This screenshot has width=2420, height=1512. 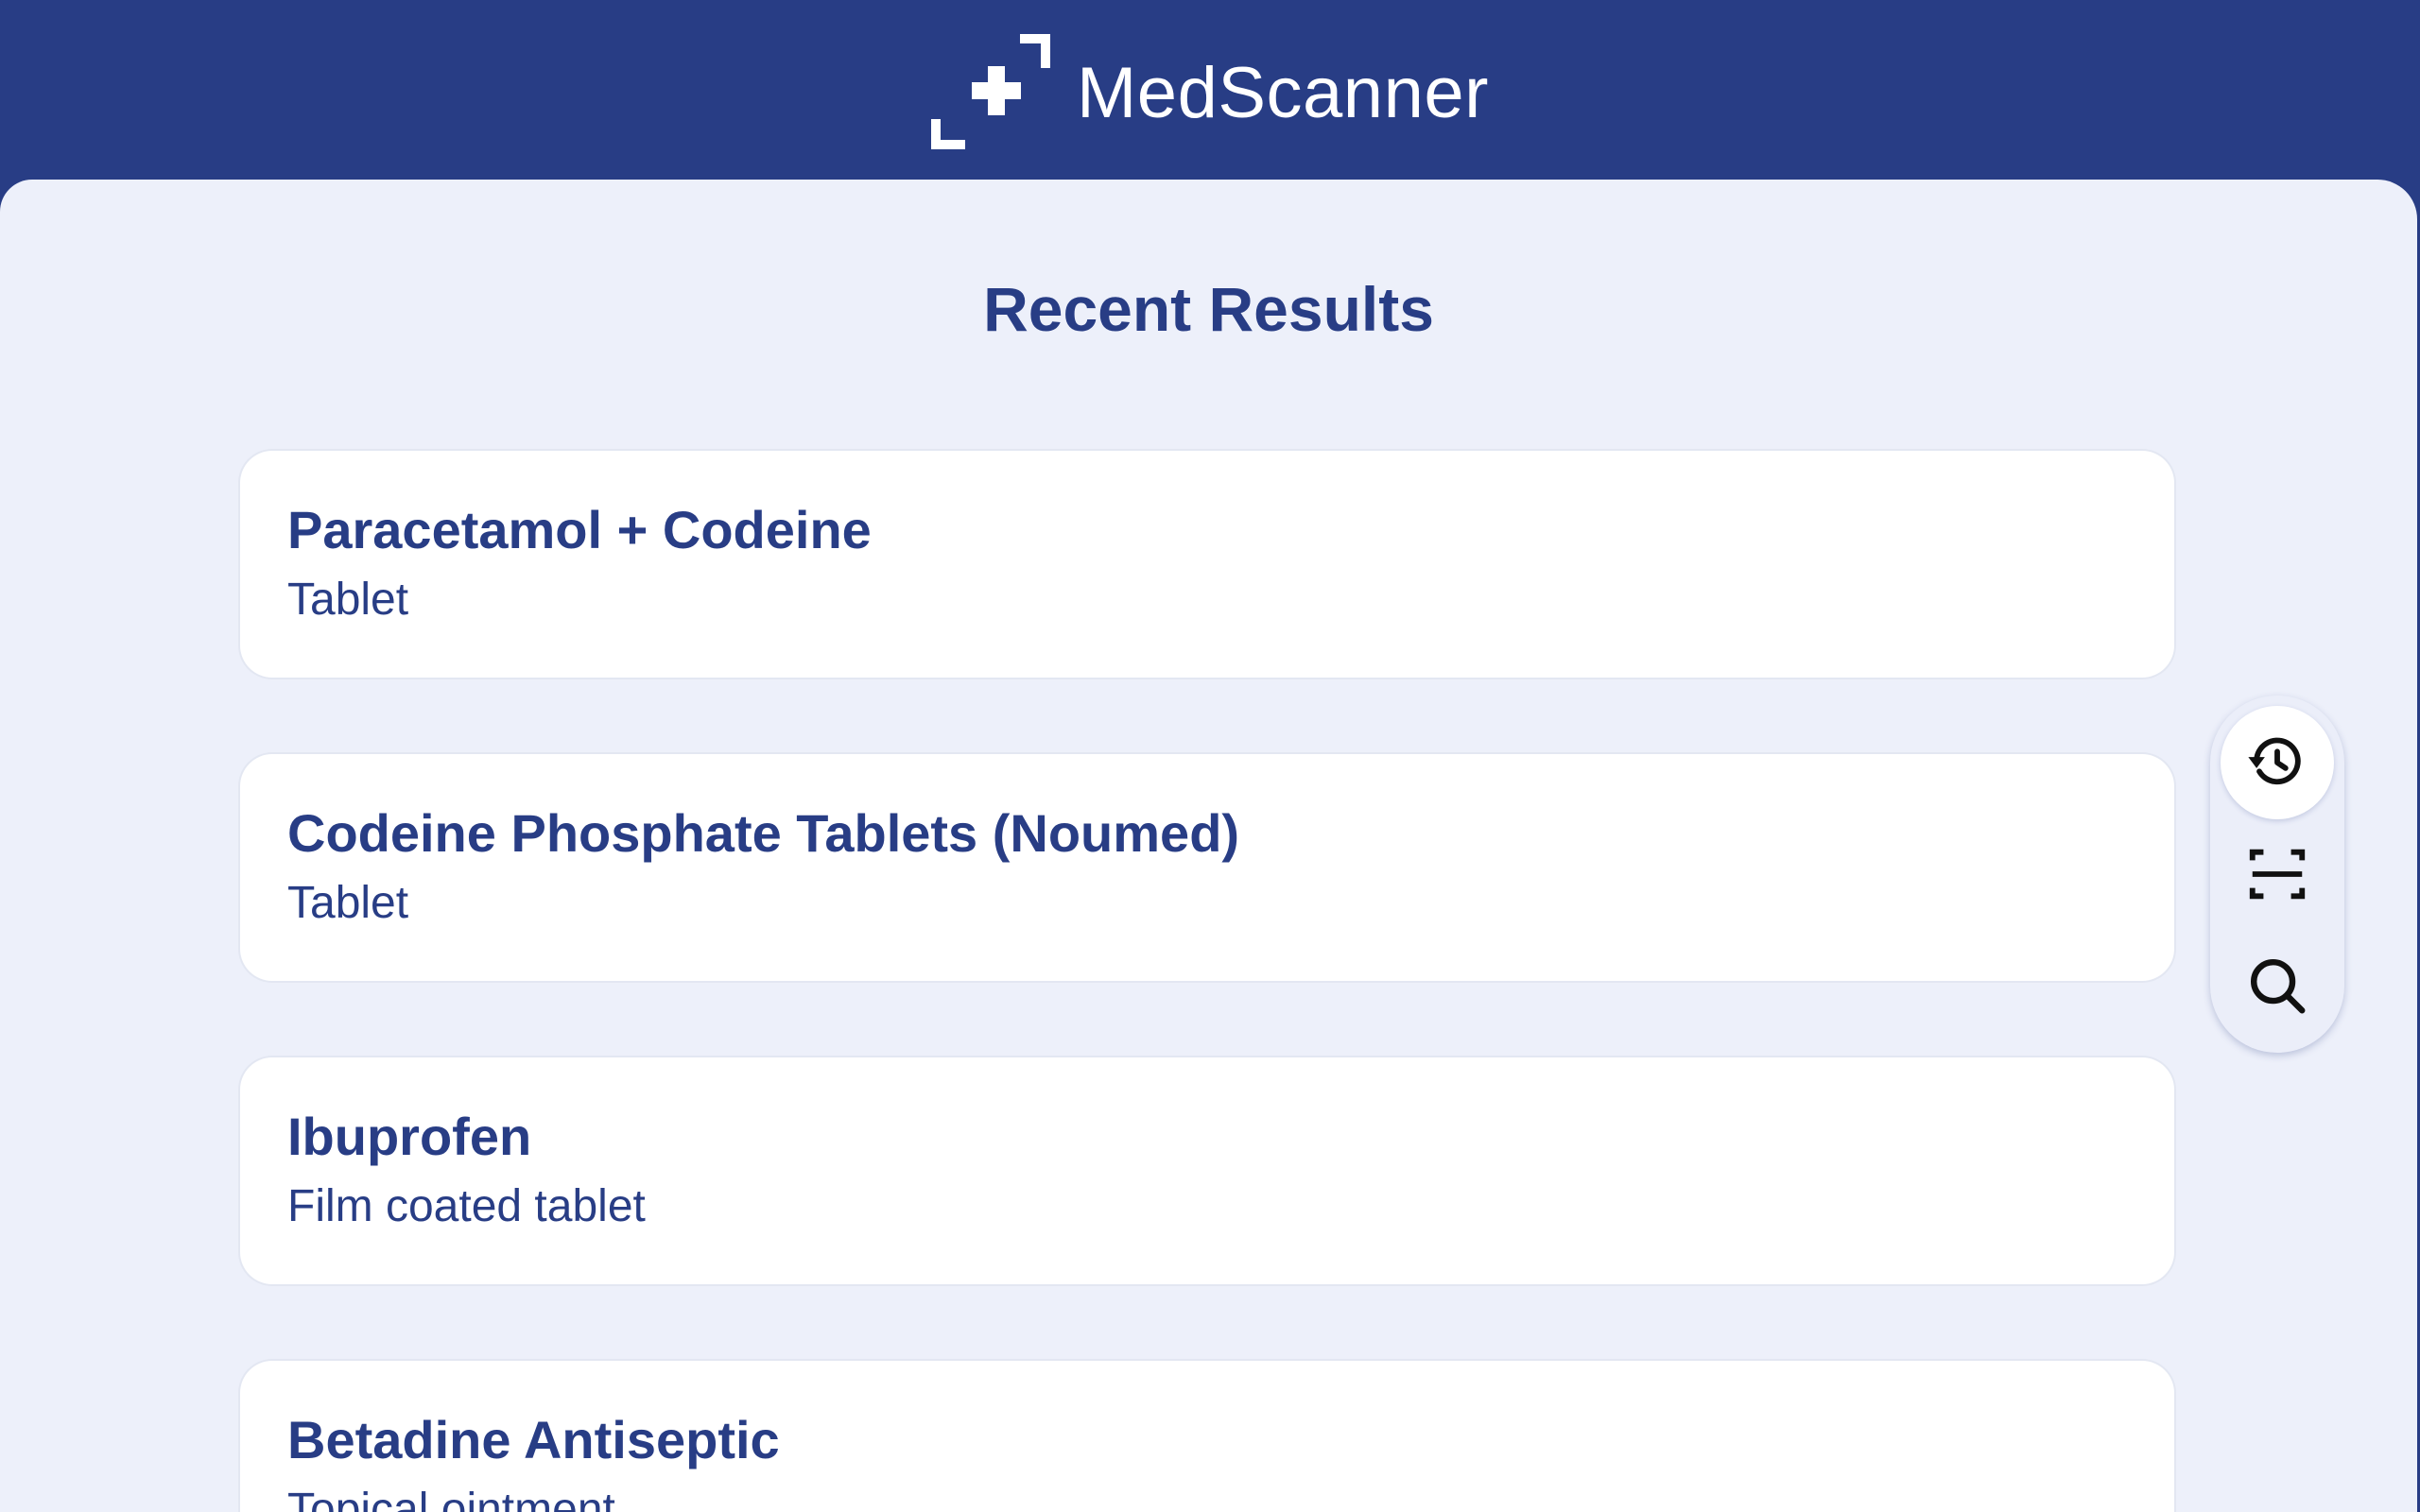 I want to click on result-name: Betadine Antiseptic, so click(x=533, y=1439).